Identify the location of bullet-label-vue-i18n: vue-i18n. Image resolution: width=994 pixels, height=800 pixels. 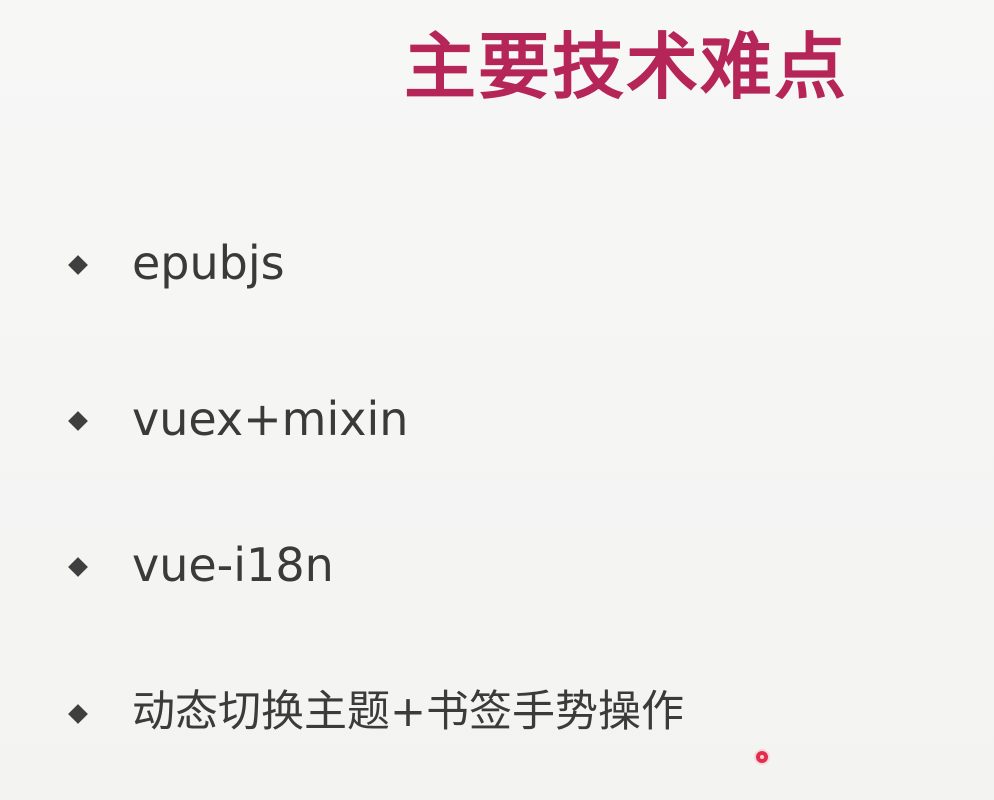
(233, 565).